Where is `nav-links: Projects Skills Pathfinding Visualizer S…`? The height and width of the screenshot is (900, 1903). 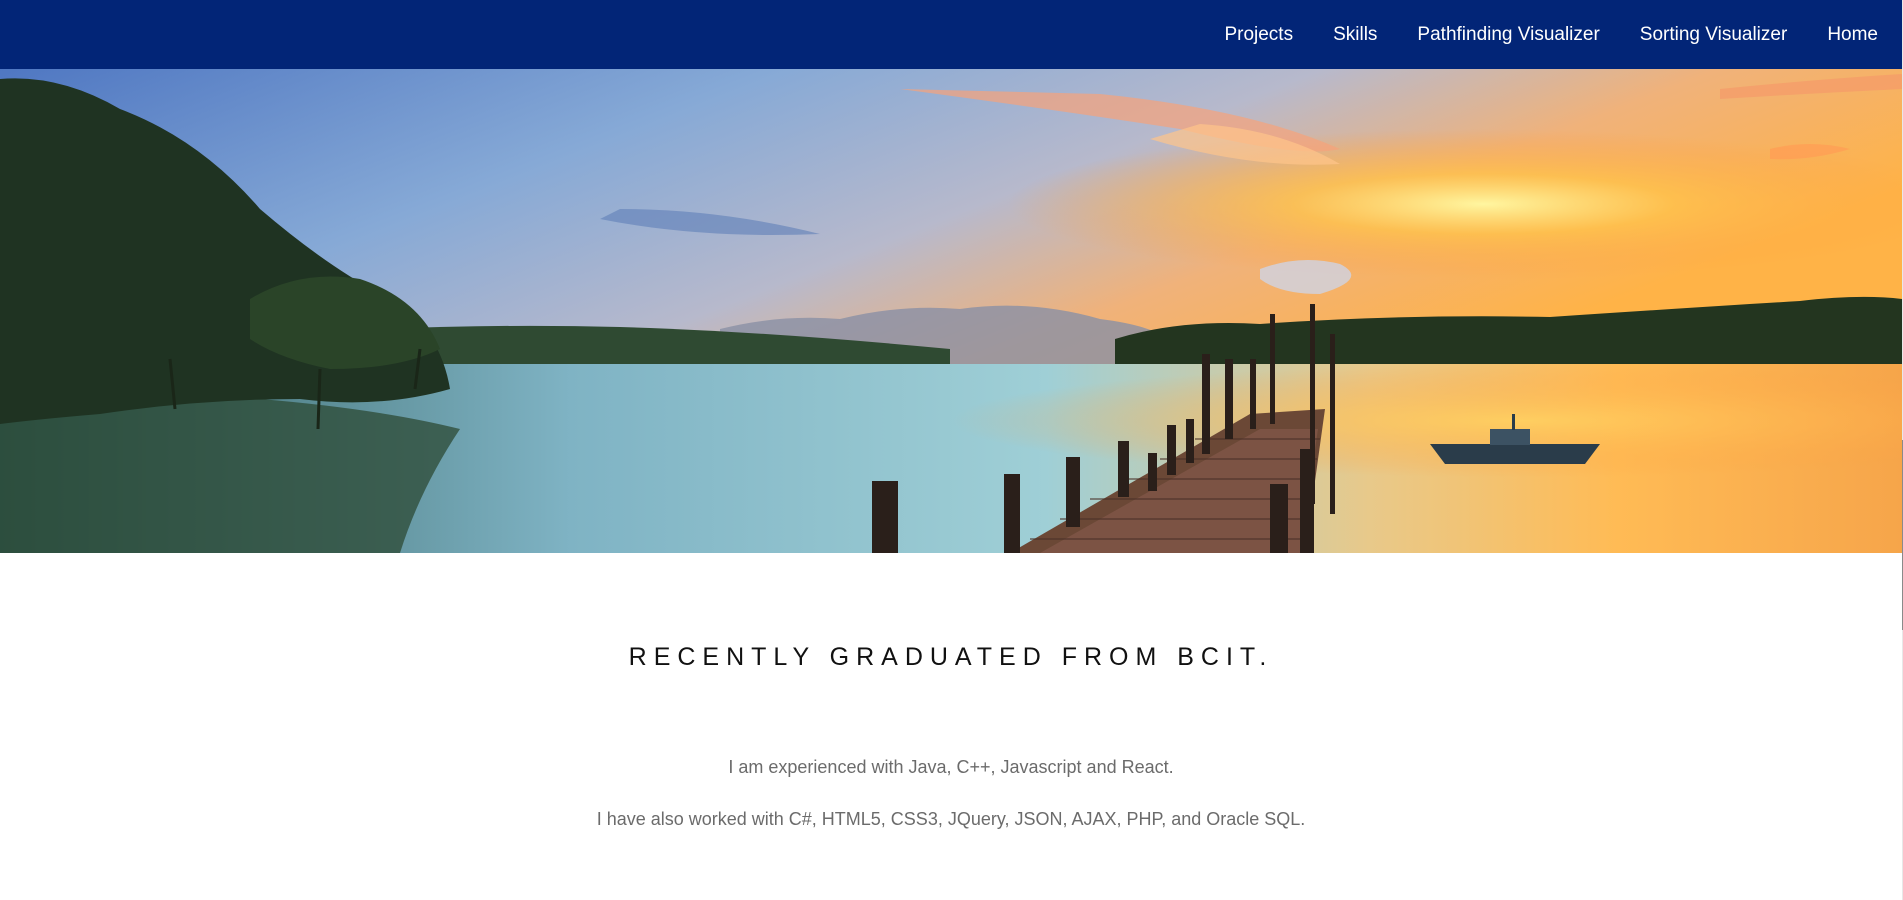 nav-links: Projects Skills Pathfinding Visualizer S… is located at coordinates (1531, 34).